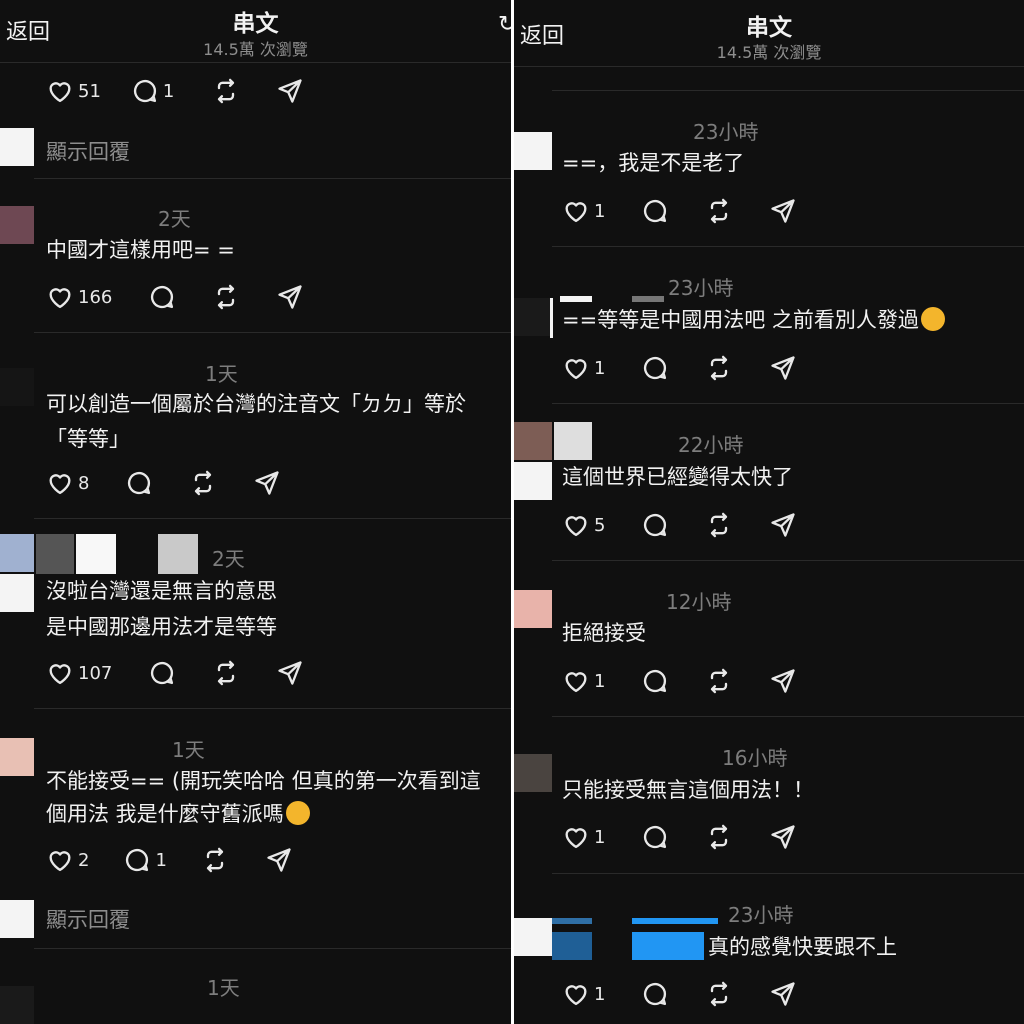  Describe the element at coordinates (653, 163) in the screenshot. I see `post-text: ==，我是不是老了` at that location.